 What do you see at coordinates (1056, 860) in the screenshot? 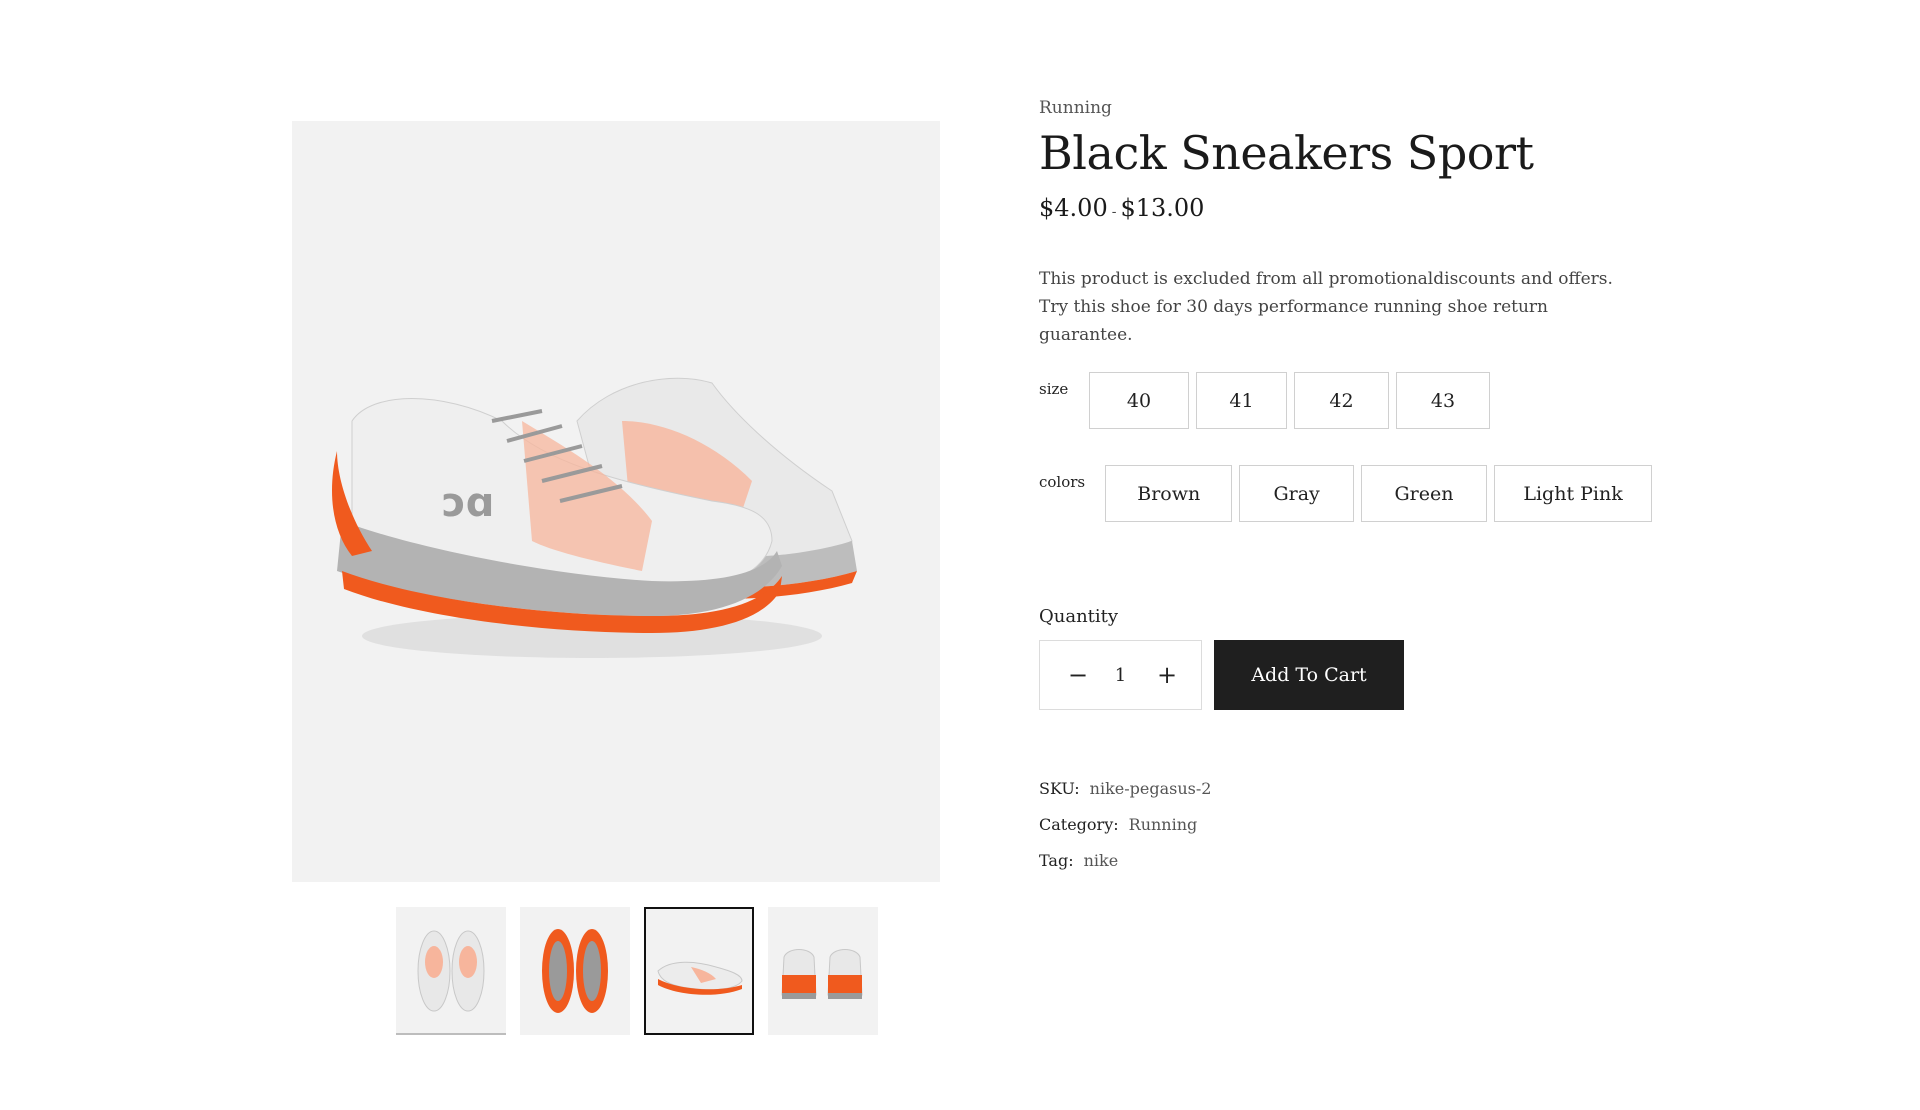
I see `tag-label: Tag:` at bounding box center [1056, 860].